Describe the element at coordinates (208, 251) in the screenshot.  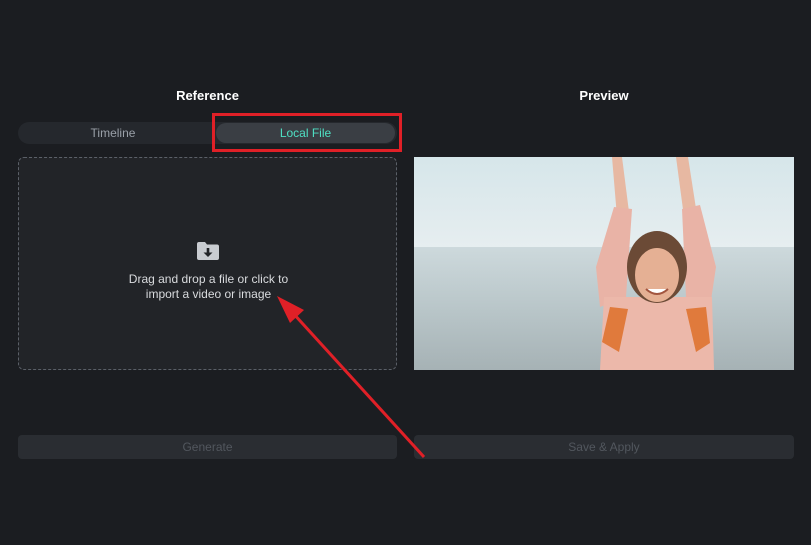
I see `folder-download-icon` at that location.